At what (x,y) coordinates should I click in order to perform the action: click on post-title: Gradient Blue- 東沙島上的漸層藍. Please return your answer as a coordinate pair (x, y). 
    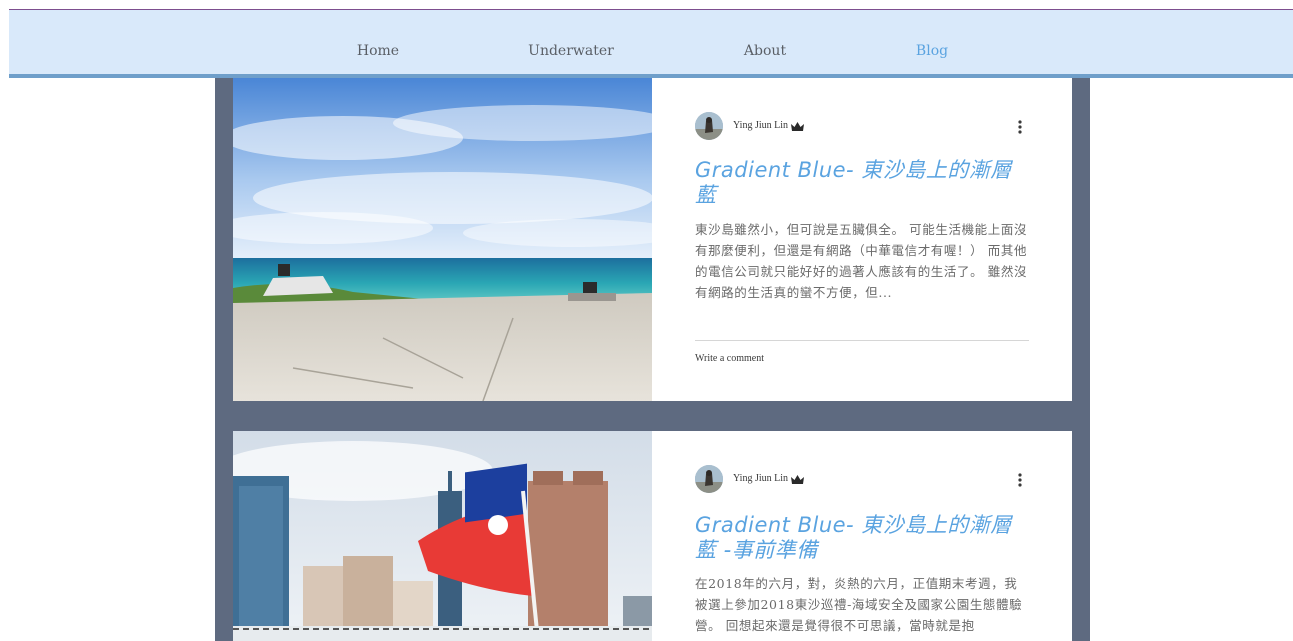
    Looking at the image, I should click on (862, 183).